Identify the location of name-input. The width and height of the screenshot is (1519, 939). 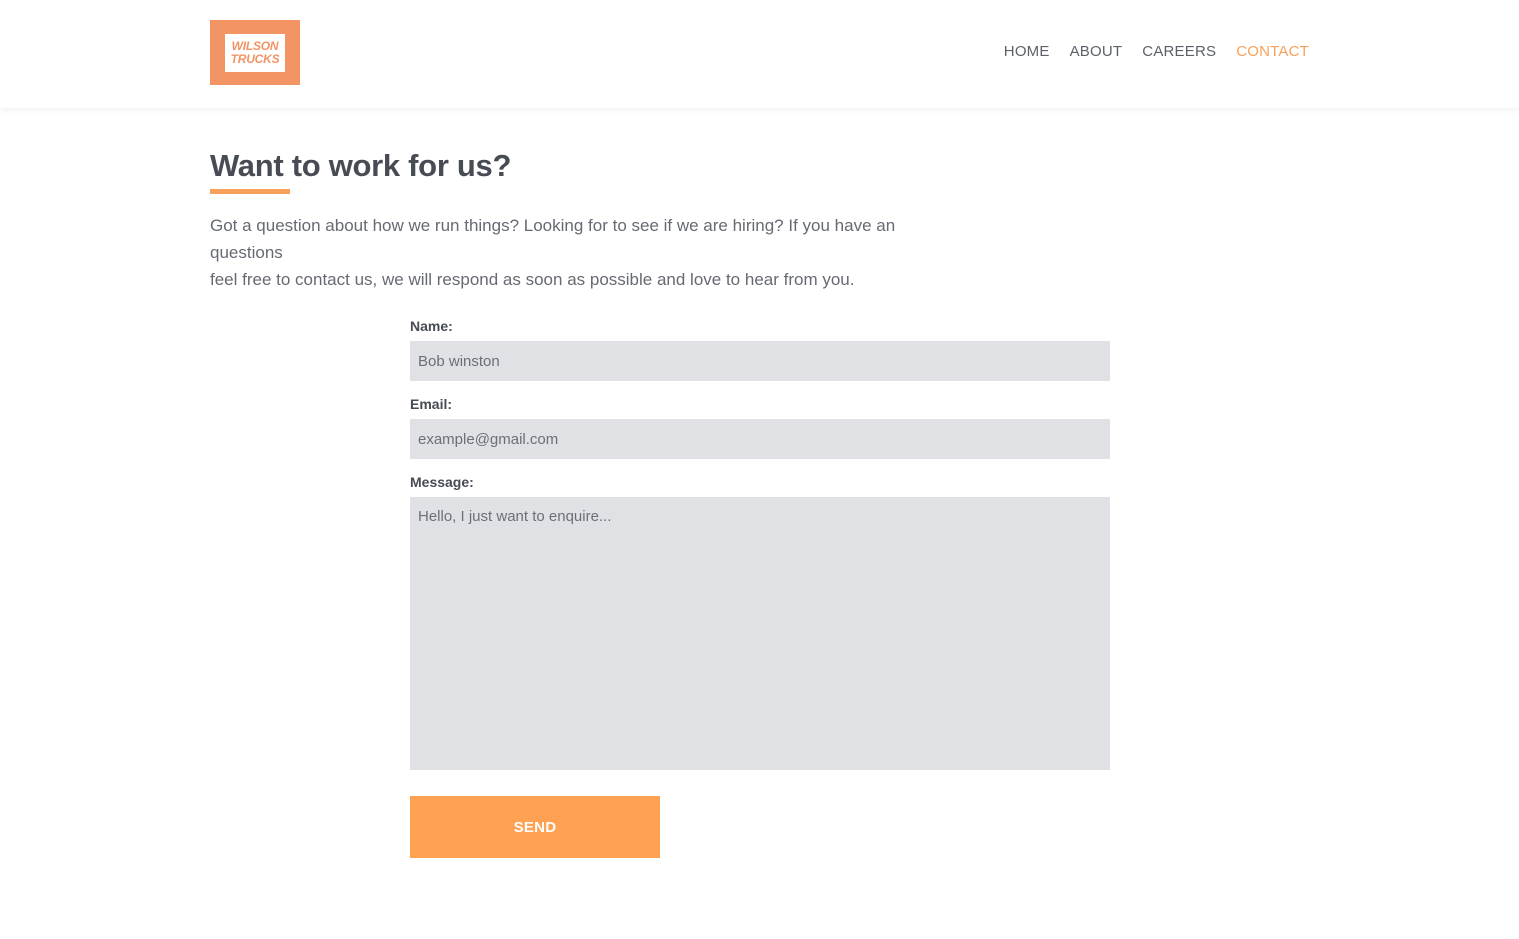
(760, 361).